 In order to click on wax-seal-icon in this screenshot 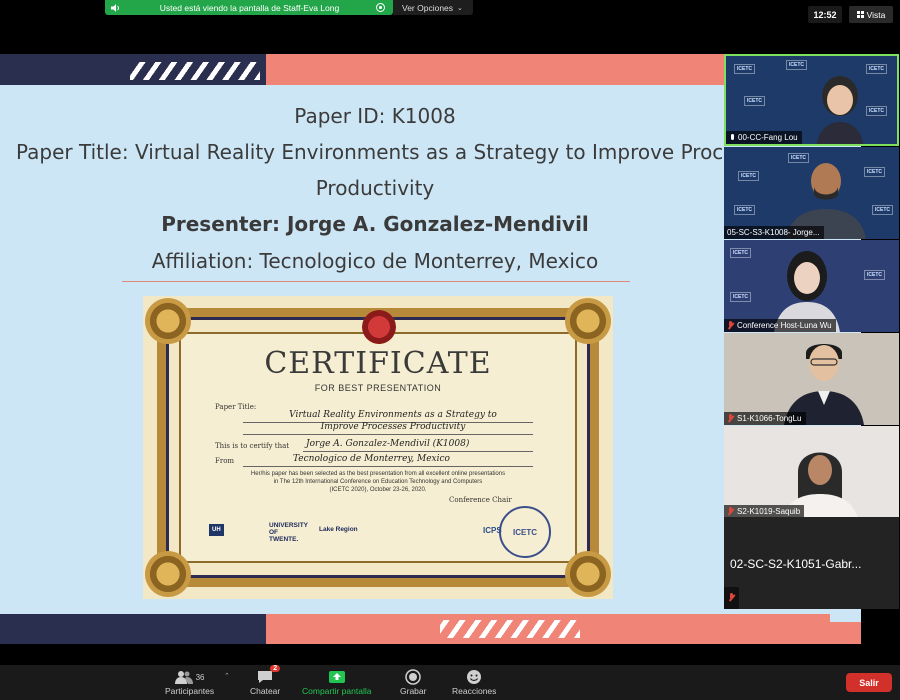, I will do `click(379, 327)`.